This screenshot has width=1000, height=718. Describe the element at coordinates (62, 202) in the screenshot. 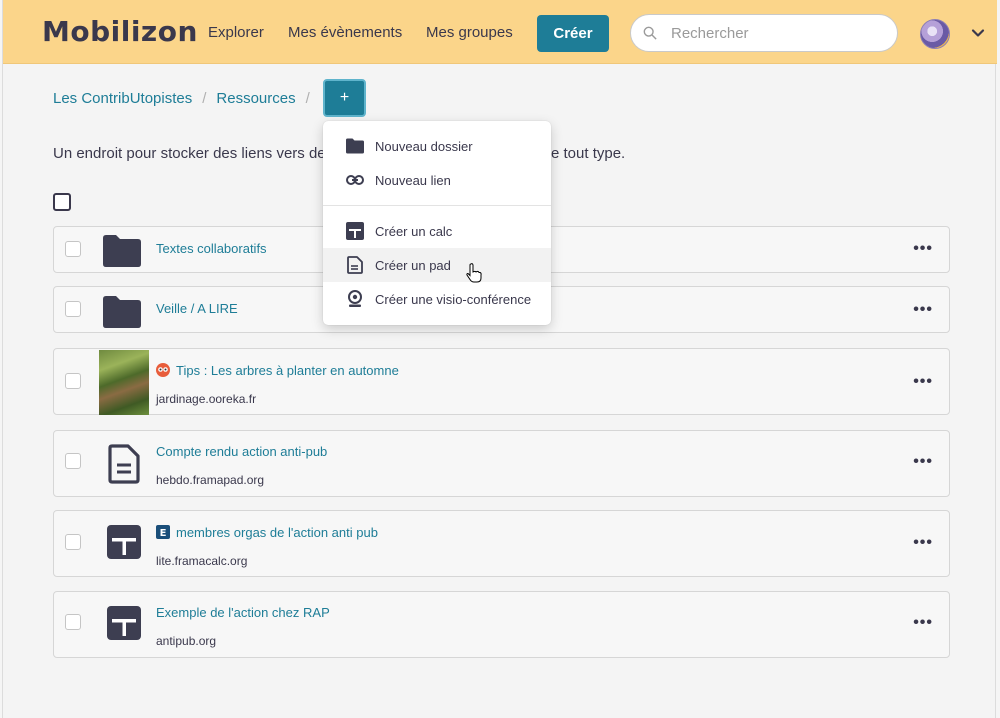

I see `select-all-checkbox` at that location.